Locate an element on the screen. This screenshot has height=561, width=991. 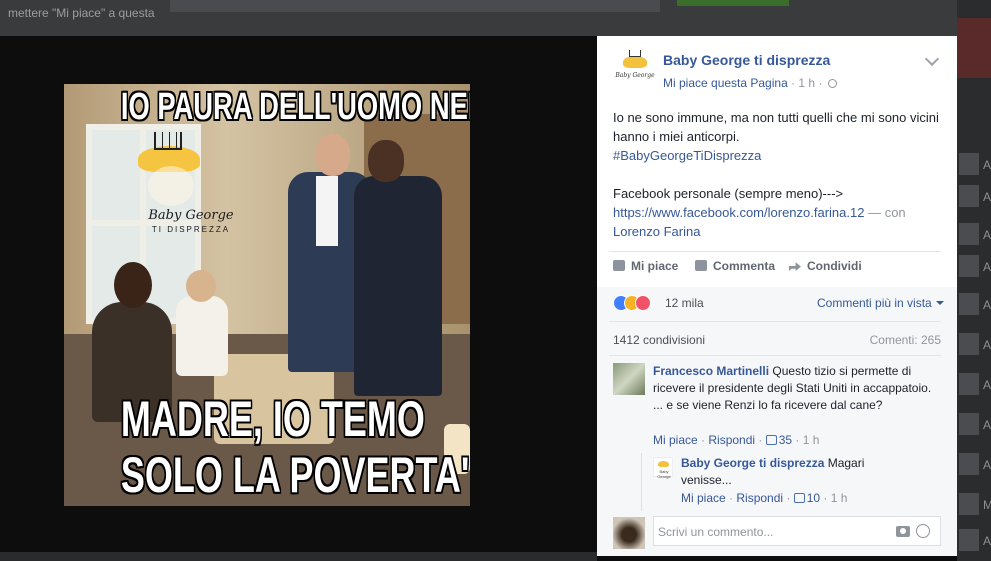
comment-button: Commenta is located at coordinates (735, 266).